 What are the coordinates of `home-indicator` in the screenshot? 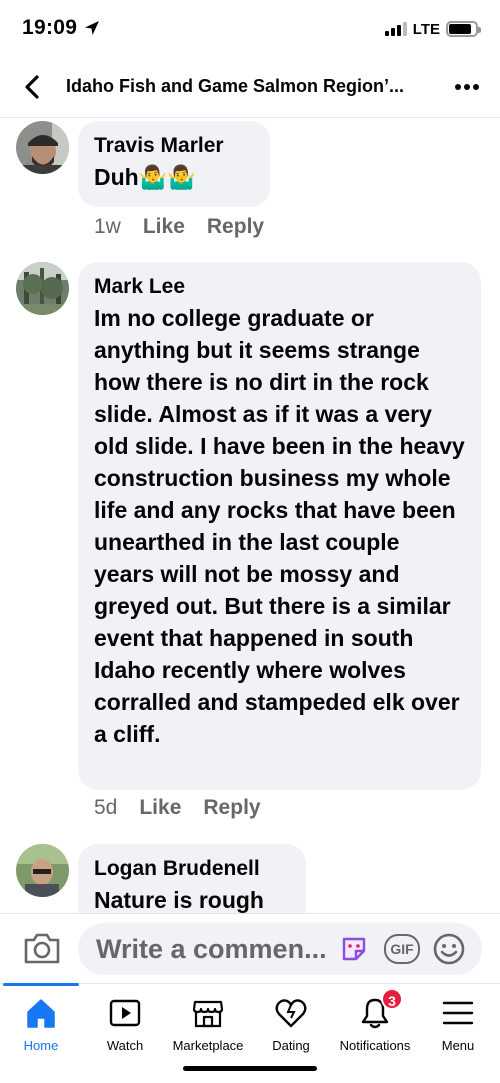 It's located at (250, 1068).